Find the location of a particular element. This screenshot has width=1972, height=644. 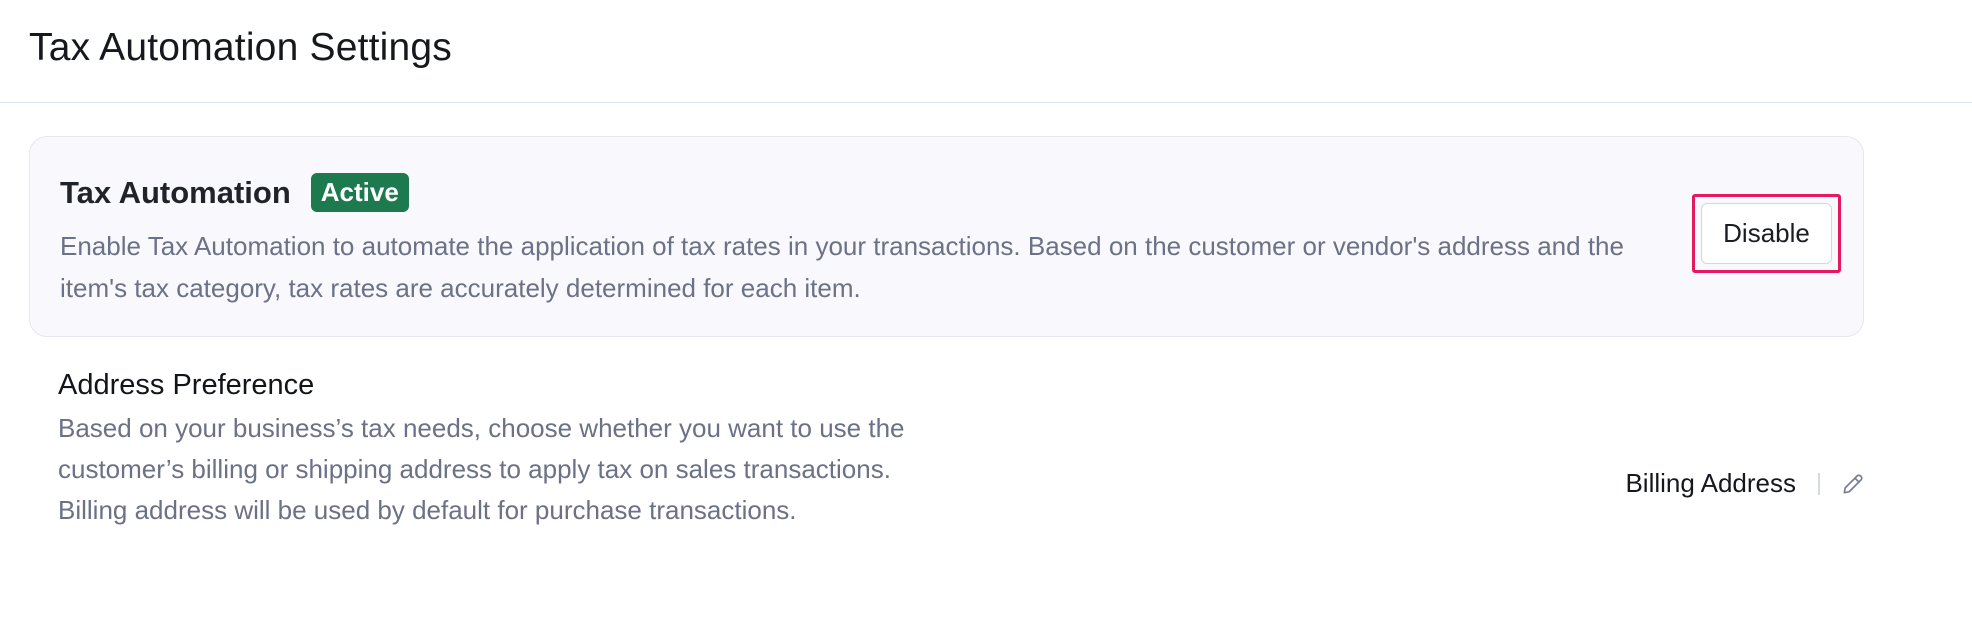

page-title: Tax Automation Settings is located at coordinates (241, 47).